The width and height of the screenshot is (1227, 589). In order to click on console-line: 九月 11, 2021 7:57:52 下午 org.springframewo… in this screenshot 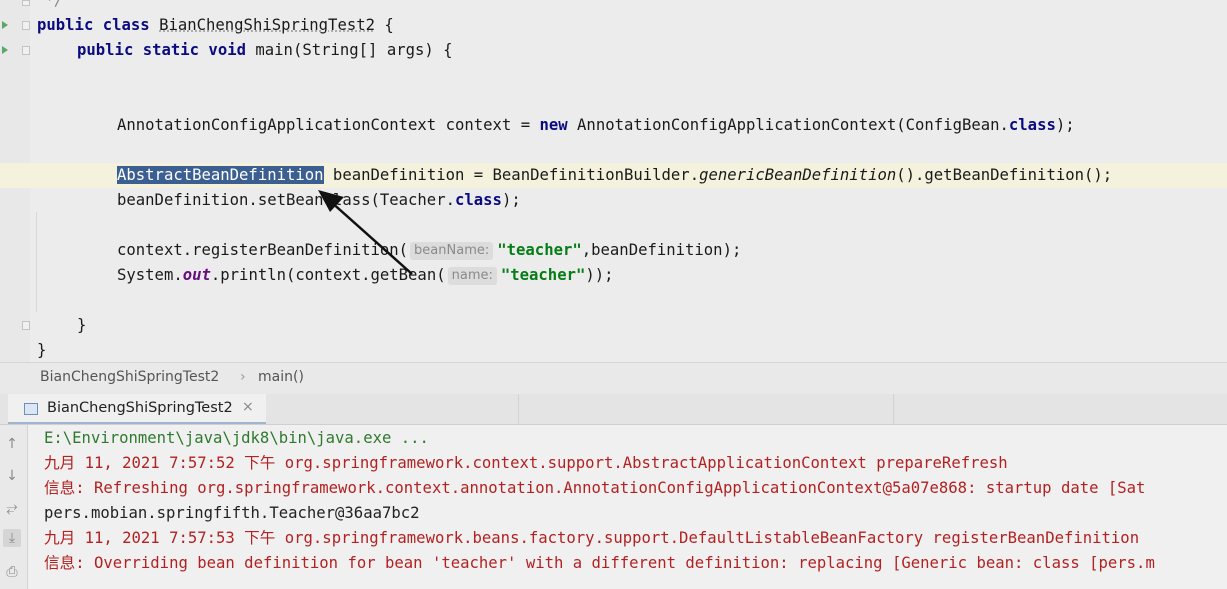, I will do `click(526, 463)`.